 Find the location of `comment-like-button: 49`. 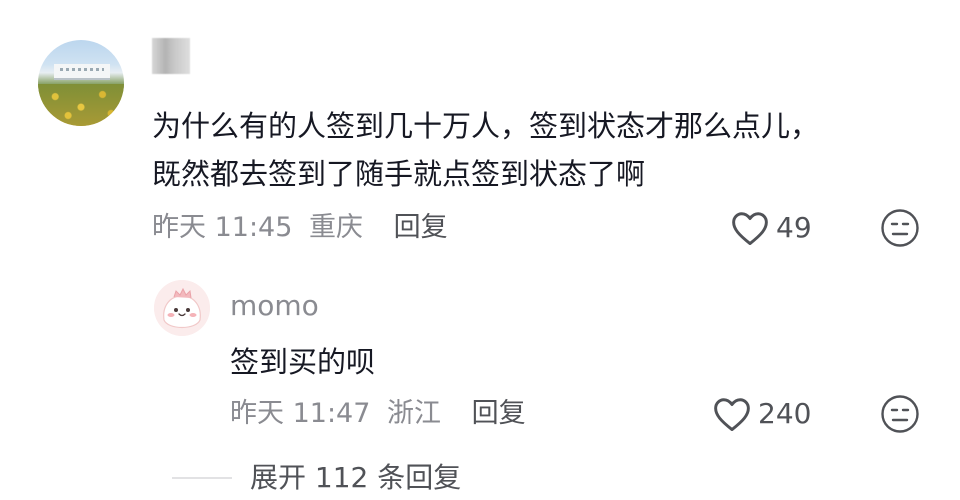

comment-like-button: 49 is located at coordinates (771, 228).